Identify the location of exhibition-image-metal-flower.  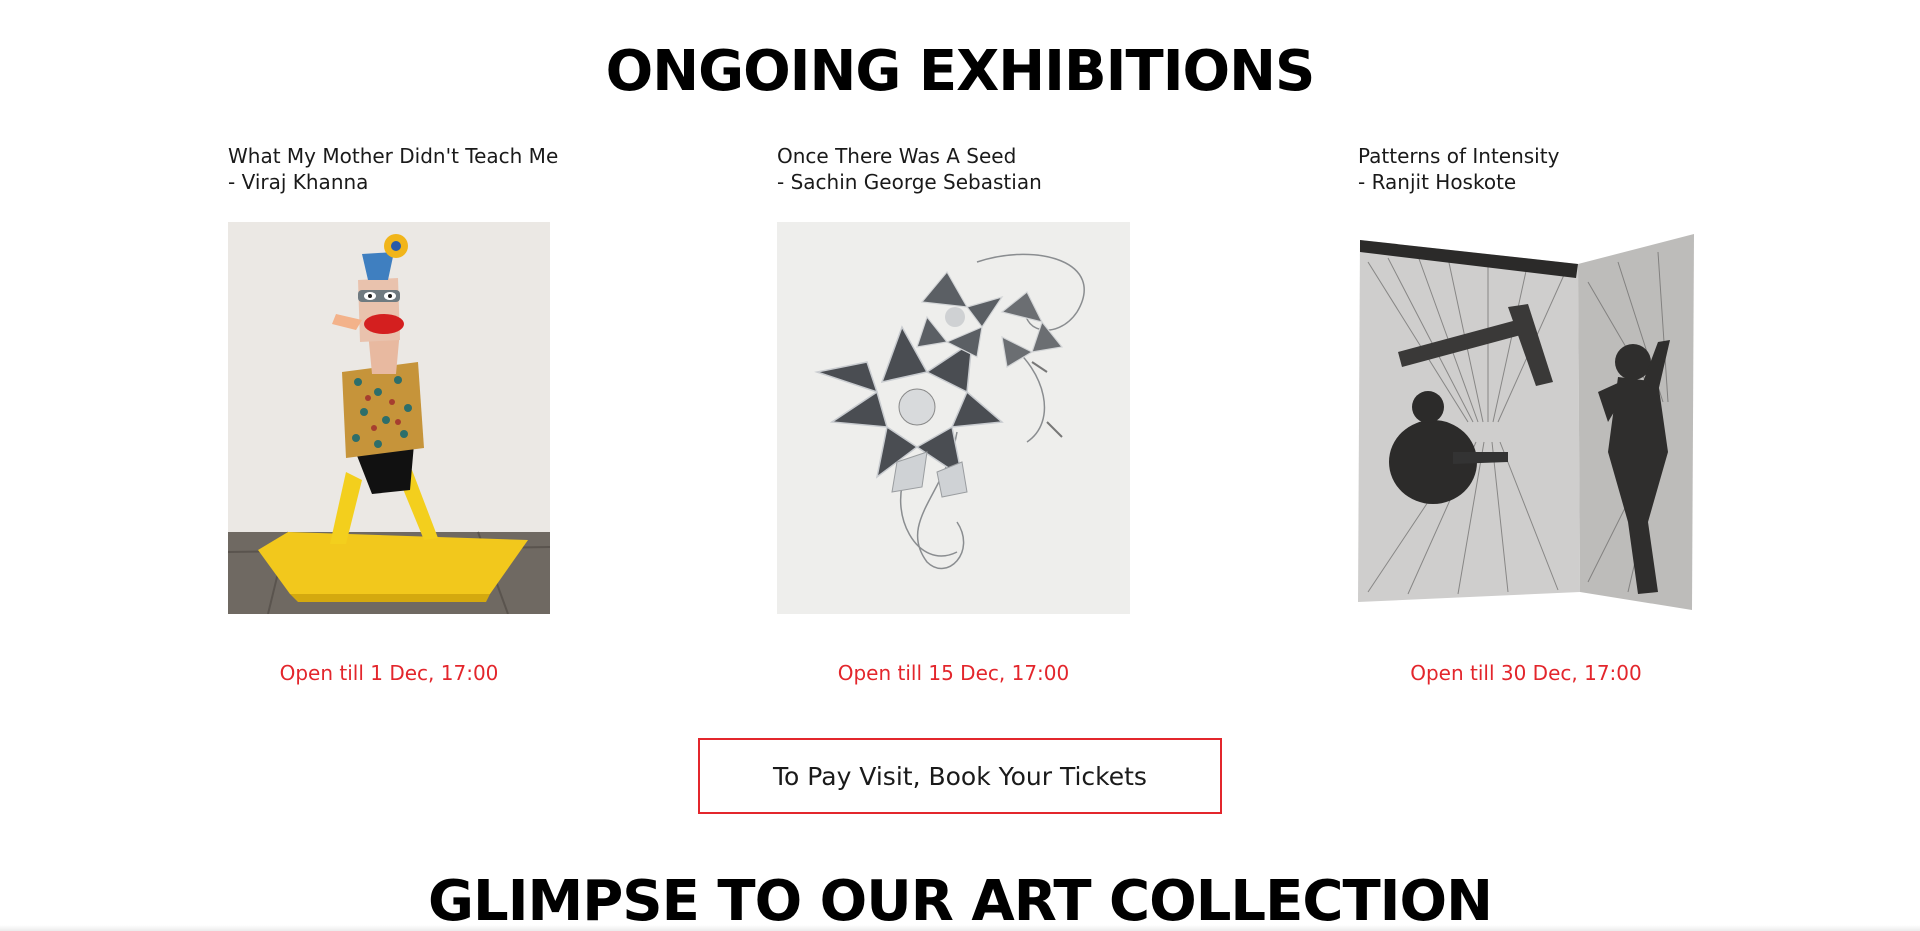
(953, 418).